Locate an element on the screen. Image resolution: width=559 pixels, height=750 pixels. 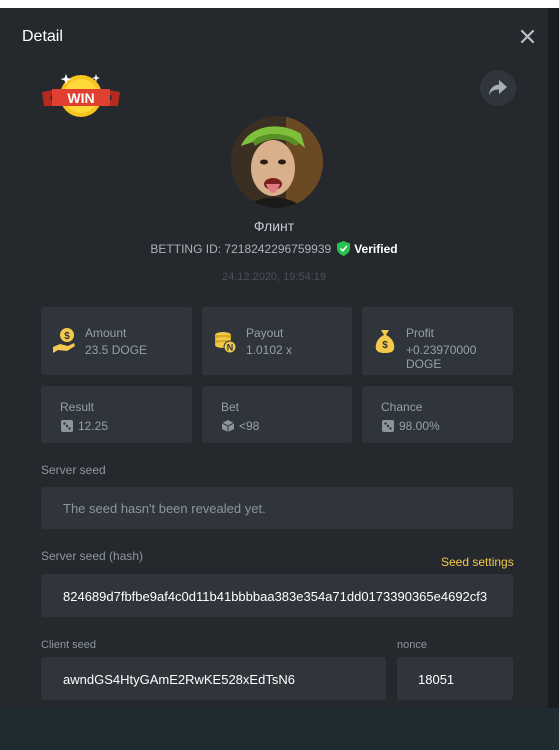
player-name: Флинт is located at coordinates (274, 226).